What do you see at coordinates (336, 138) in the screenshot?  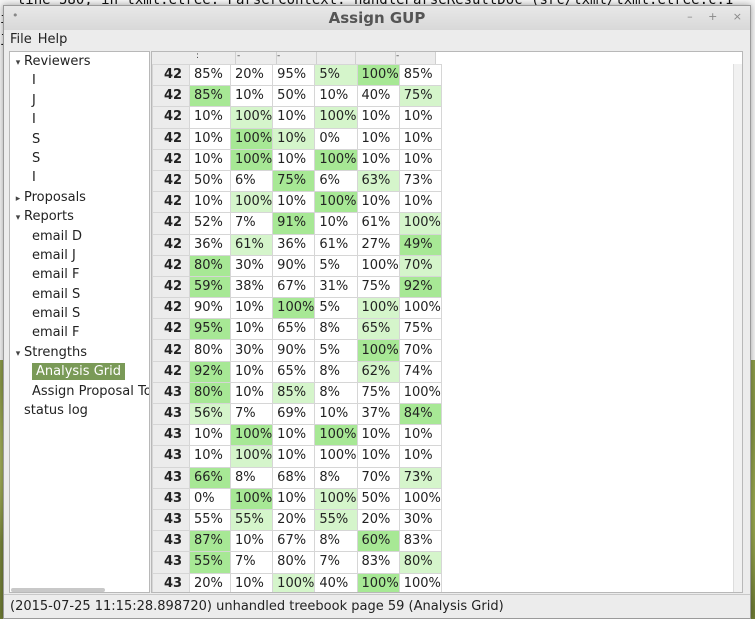 I see `grid-cell: 0%` at bounding box center [336, 138].